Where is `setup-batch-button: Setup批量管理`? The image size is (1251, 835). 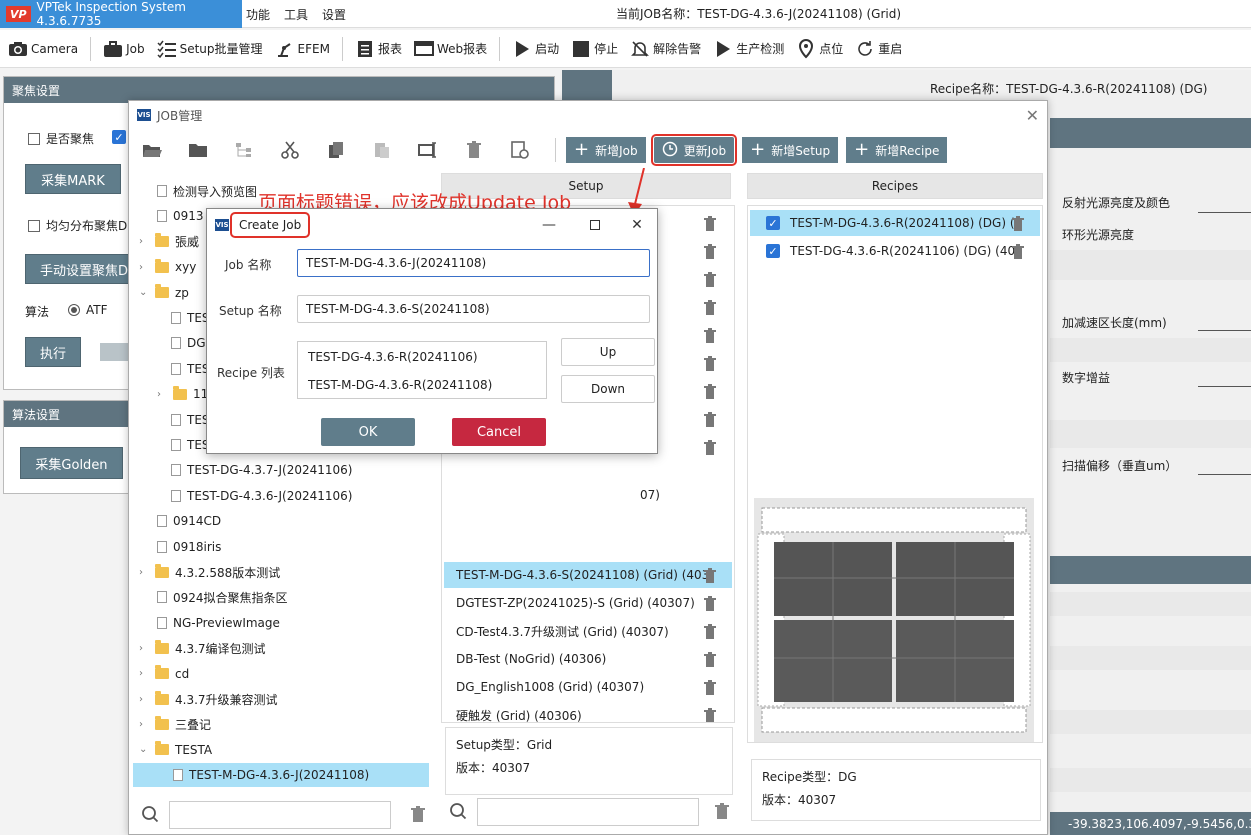
setup-batch-button: Setup批量管理 is located at coordinates (210, 49).